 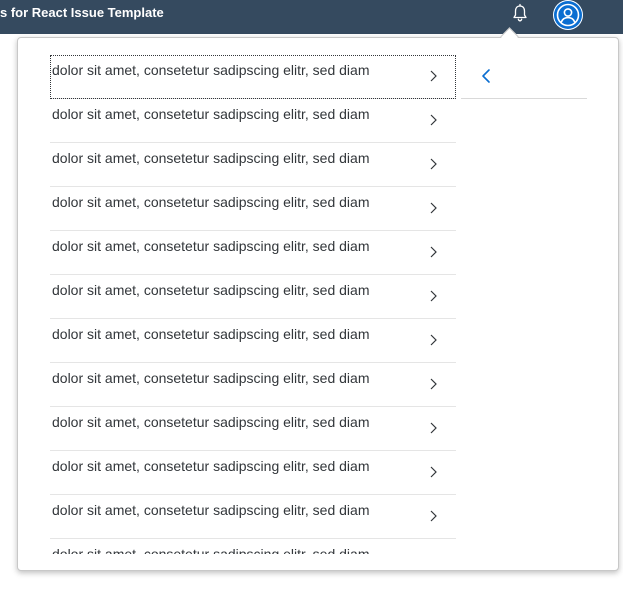 I want to click on bell-icon, so click(x=520, y=13).